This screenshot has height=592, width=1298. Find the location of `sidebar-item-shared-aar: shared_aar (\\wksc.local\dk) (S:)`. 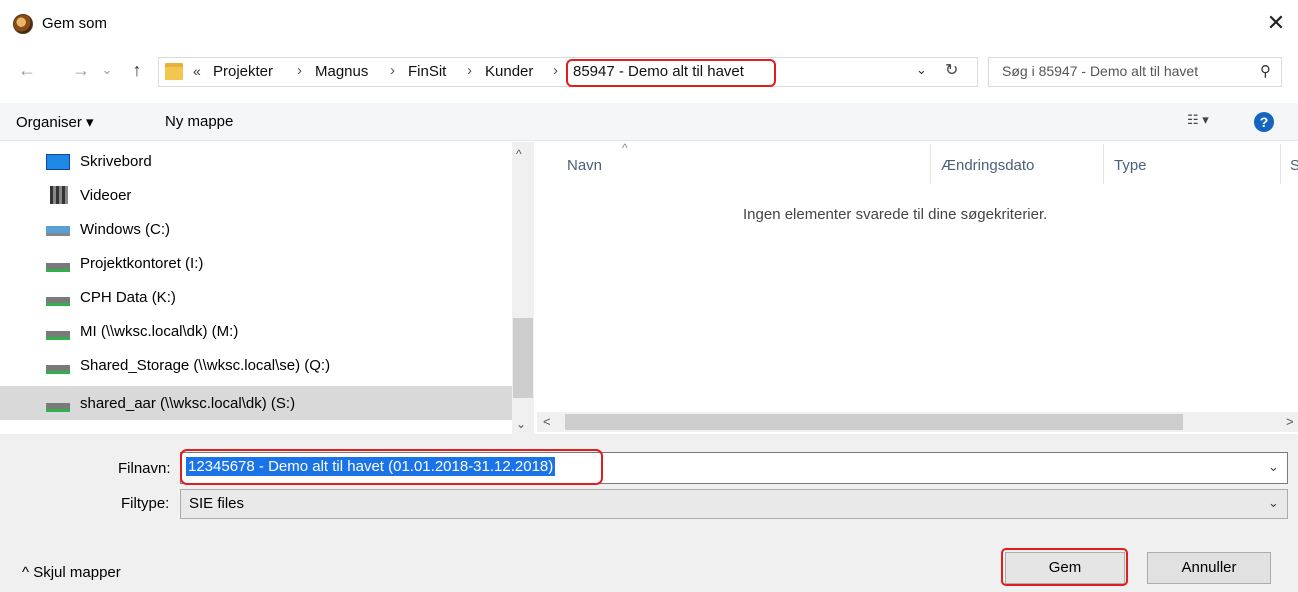

sidebar-item-shared-aar: shared_aar (\\wksc.local\dk) (S:) is located at coordinates (256, 403).